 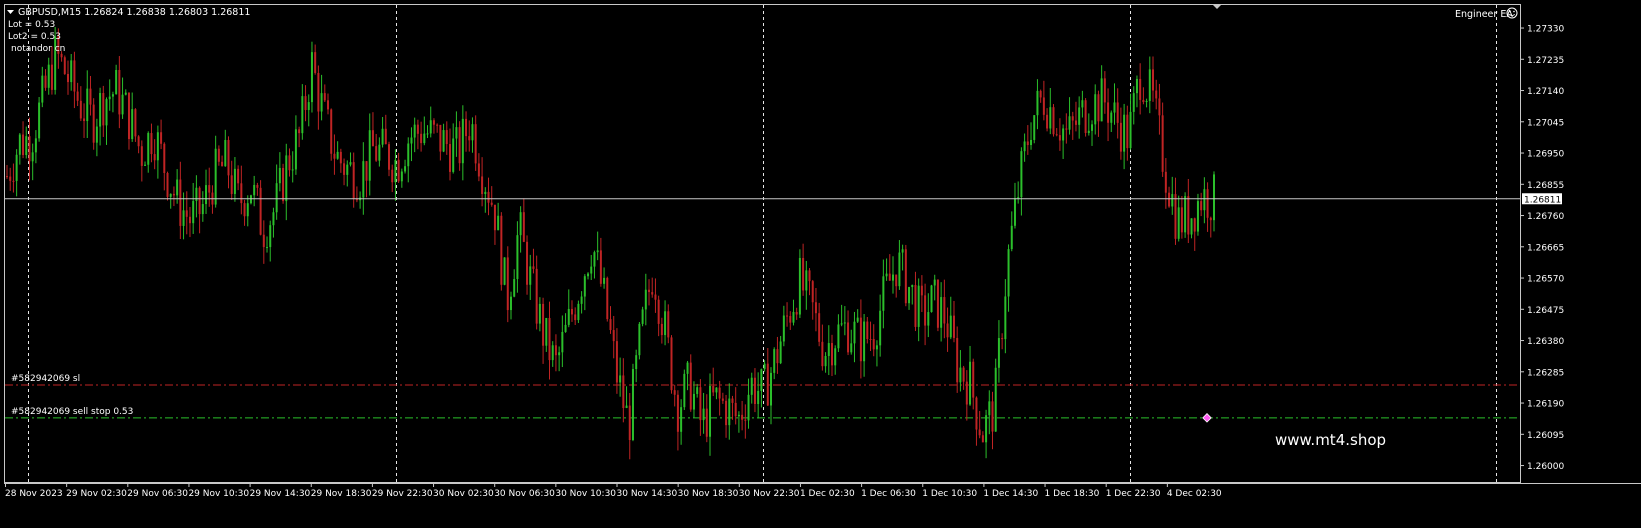 What do you see at coordinates (647, 494) in the screenshot?
I see `x-tick-label: 30 Nov 14:30` at bounding box center [647, 494].